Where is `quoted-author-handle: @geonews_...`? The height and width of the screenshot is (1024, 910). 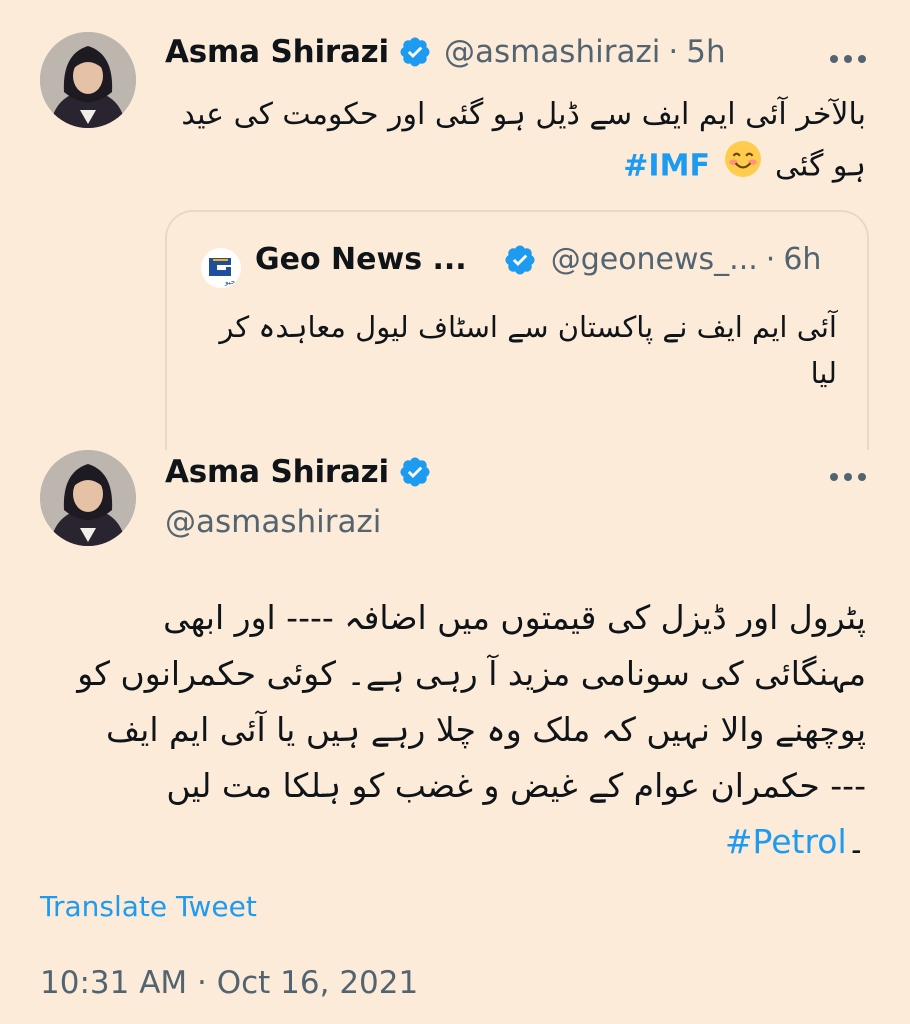
quoted-author-handle: @geonews_... is located at coordinates (654, 259).